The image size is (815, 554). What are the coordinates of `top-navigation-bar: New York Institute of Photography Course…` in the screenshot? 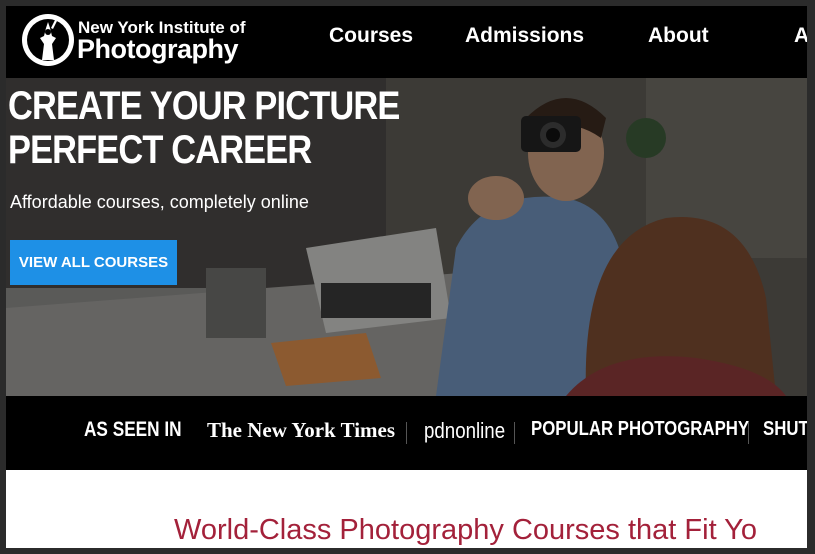 It's located at (406, 42).